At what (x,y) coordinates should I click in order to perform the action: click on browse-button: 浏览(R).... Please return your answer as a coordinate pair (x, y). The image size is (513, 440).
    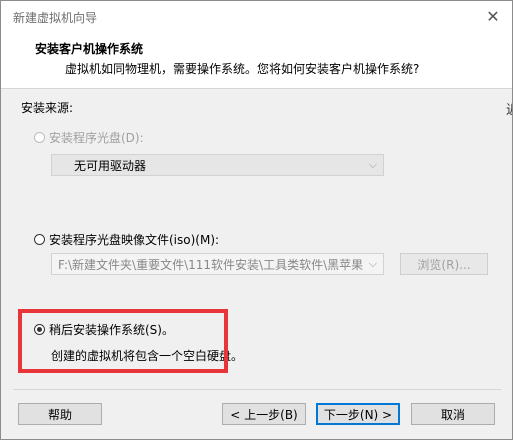
    Looking at the image, I should click on (444, 264).